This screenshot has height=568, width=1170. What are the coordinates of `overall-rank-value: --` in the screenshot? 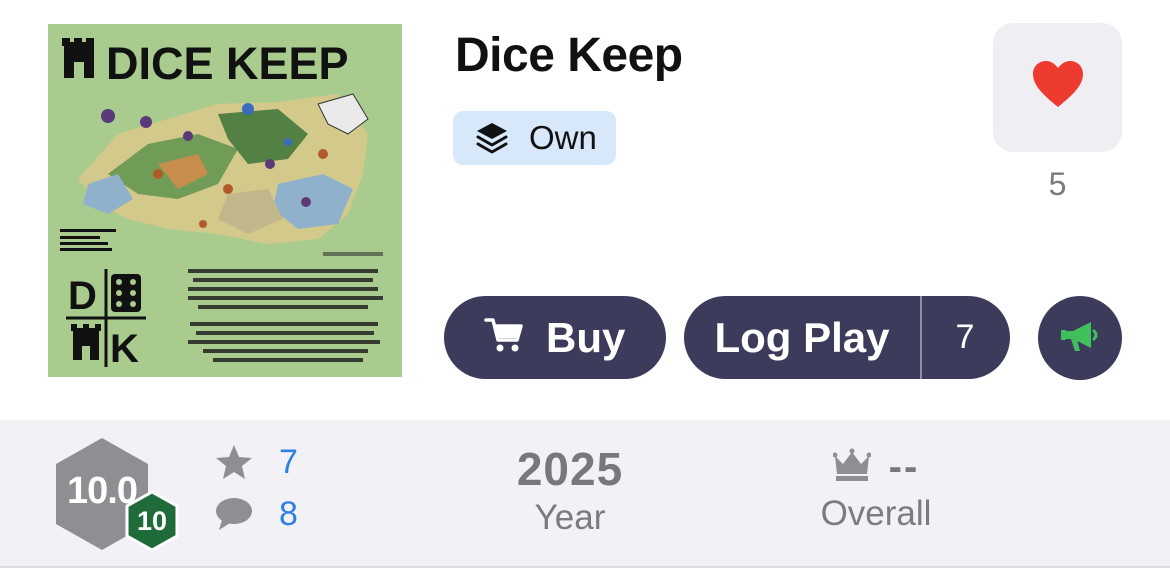 It's located at (904, 466).